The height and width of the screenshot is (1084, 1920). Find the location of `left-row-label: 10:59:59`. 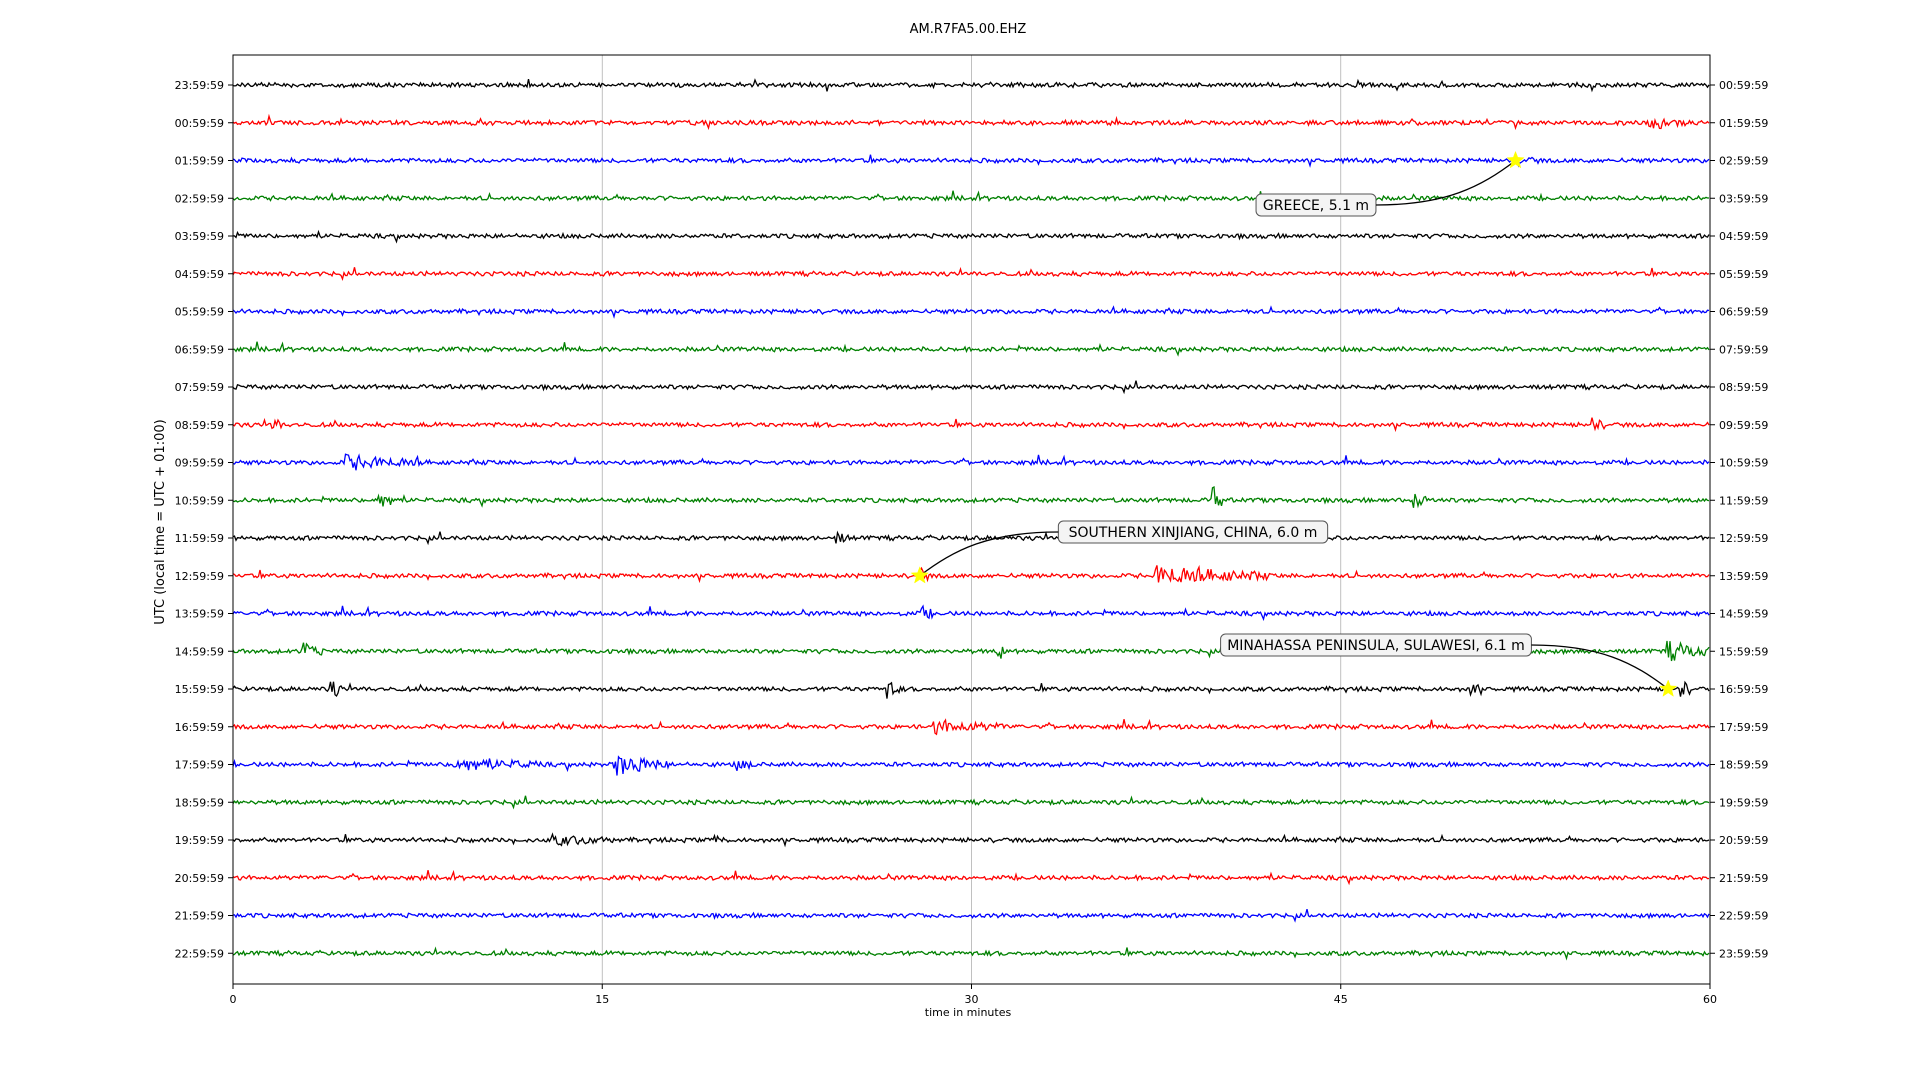

left-row-label: 10:59:59 is located at coordinates (199, 500).